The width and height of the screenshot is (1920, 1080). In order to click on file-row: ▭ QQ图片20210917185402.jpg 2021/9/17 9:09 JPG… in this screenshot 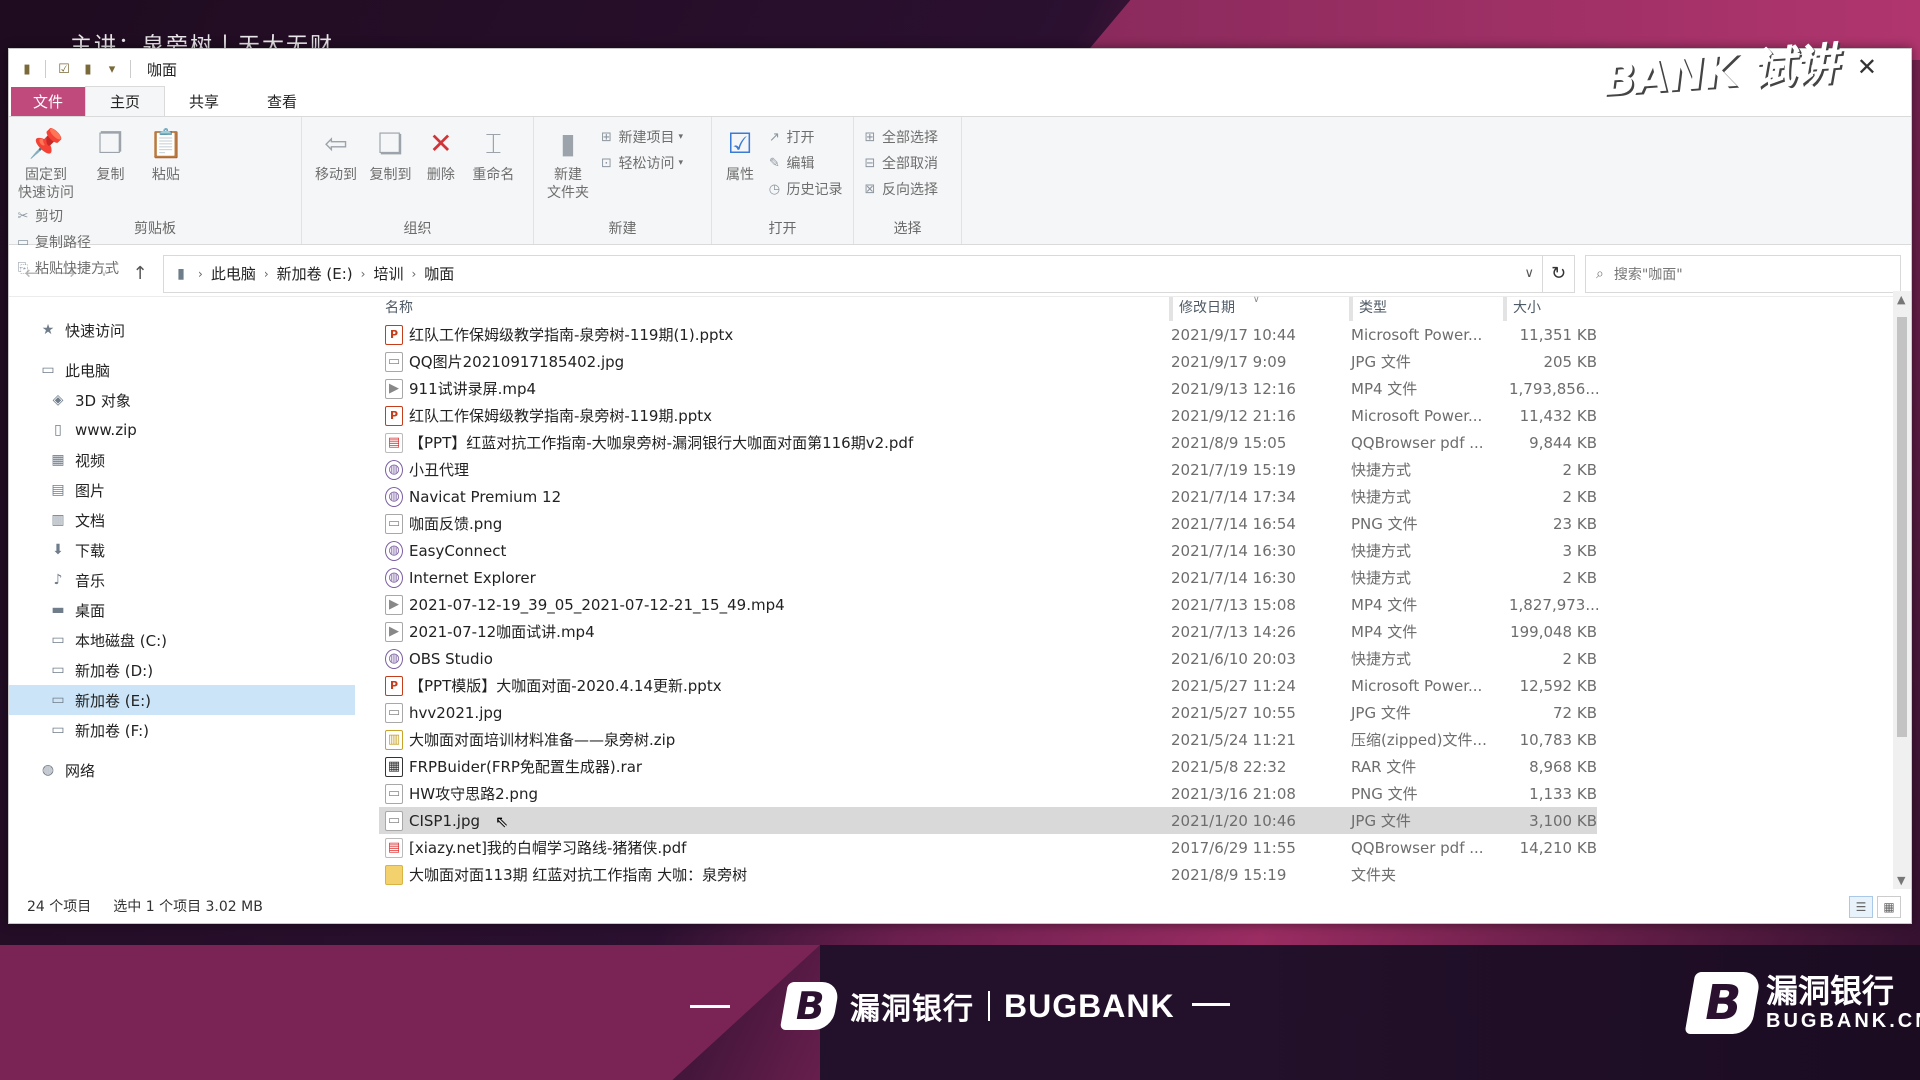, I will do `click(960, 361)`.